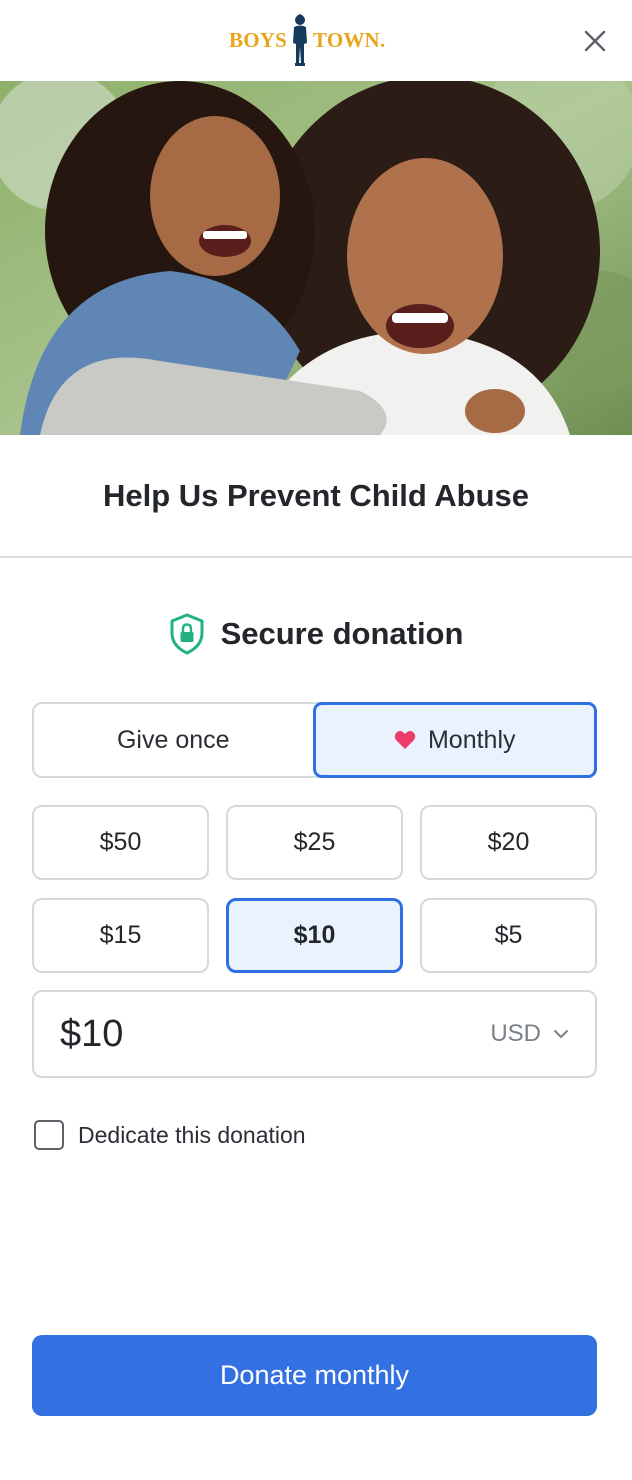 Image resolution: width=632 pixels, height=1480 pixels. What do you see at coordinates (192, 1134) in the screenshot?
I see `dedicate-label: Dedicate this donation` at bounding box center [192, 1134].